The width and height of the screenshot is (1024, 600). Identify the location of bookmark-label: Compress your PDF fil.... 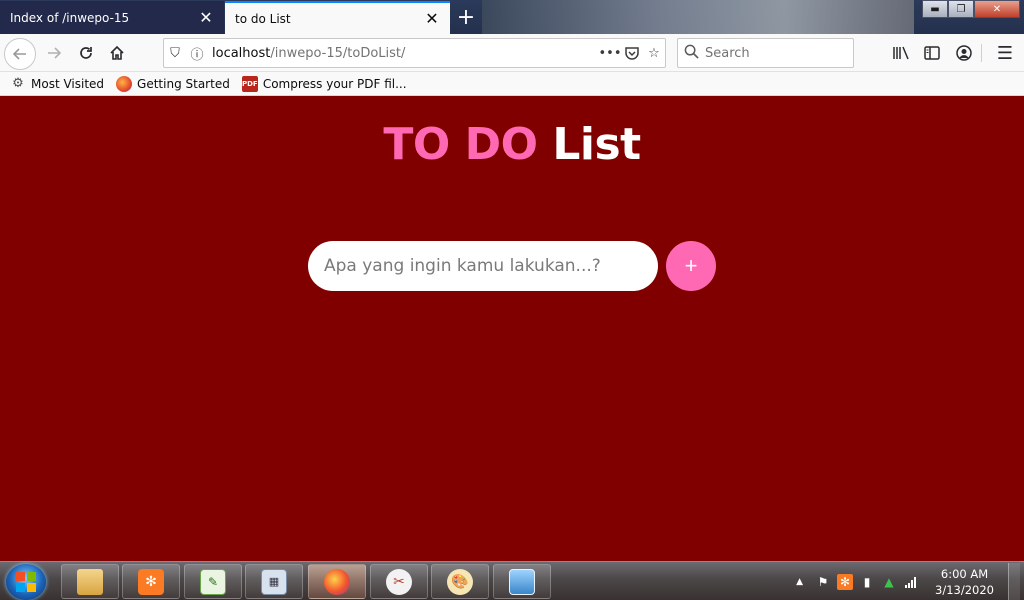
(334, 83).